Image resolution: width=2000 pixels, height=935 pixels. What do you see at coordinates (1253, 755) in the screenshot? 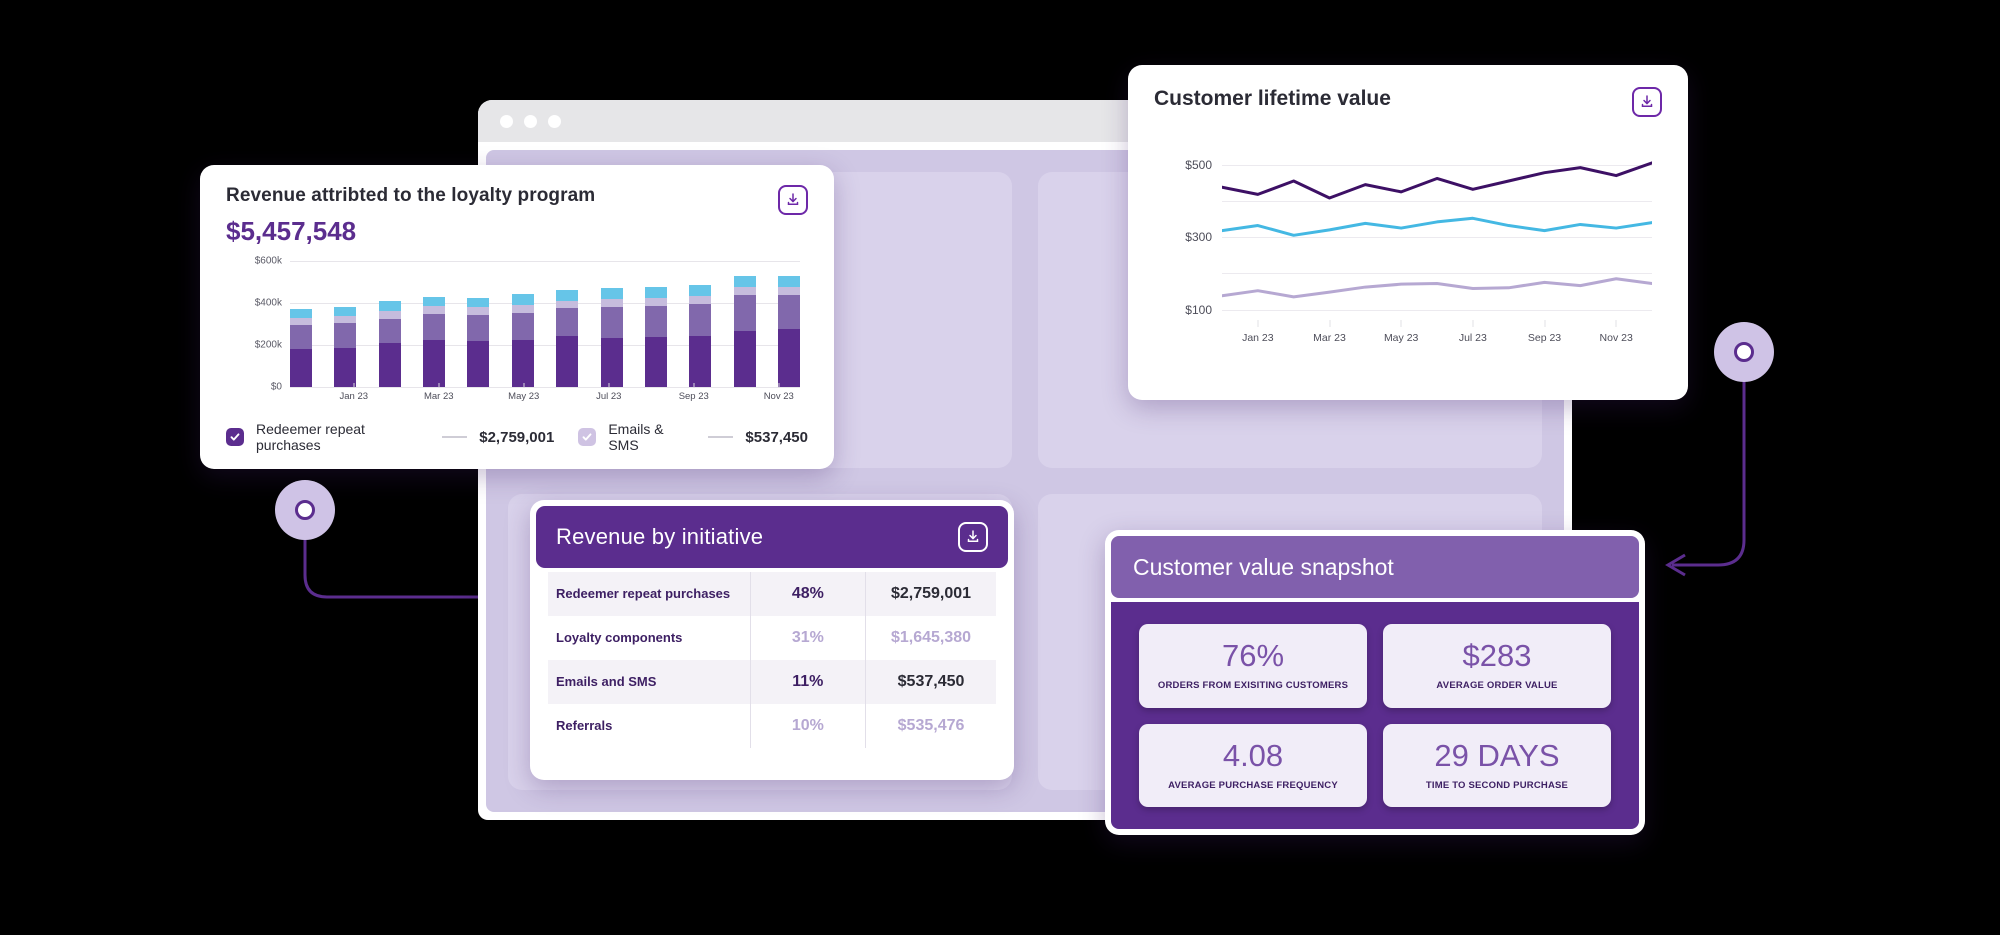
I see `kpi-value: 4.08` at bounding box center [1253, 755].